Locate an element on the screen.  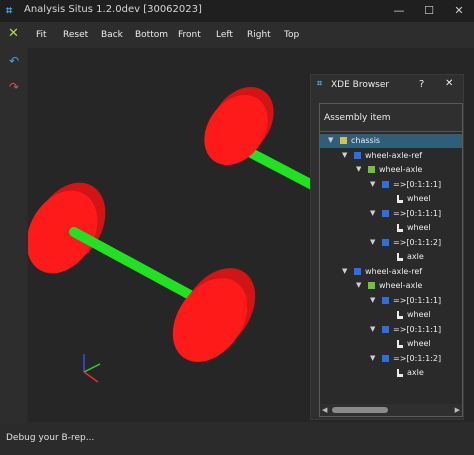
top-button: Top is located at coordinates (291, 35).